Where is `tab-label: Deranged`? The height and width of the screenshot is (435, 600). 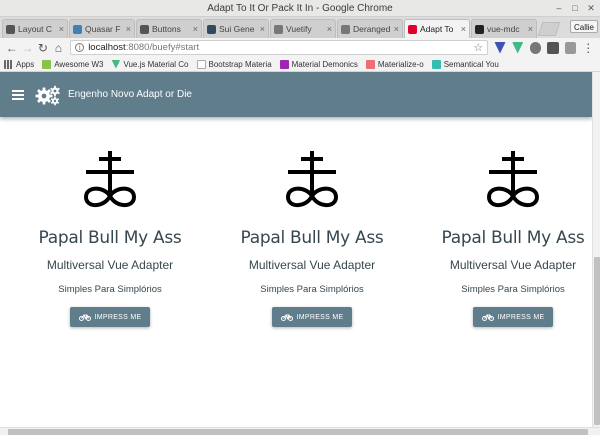
tab-label: Deranged is located at coordinates (372, 29).